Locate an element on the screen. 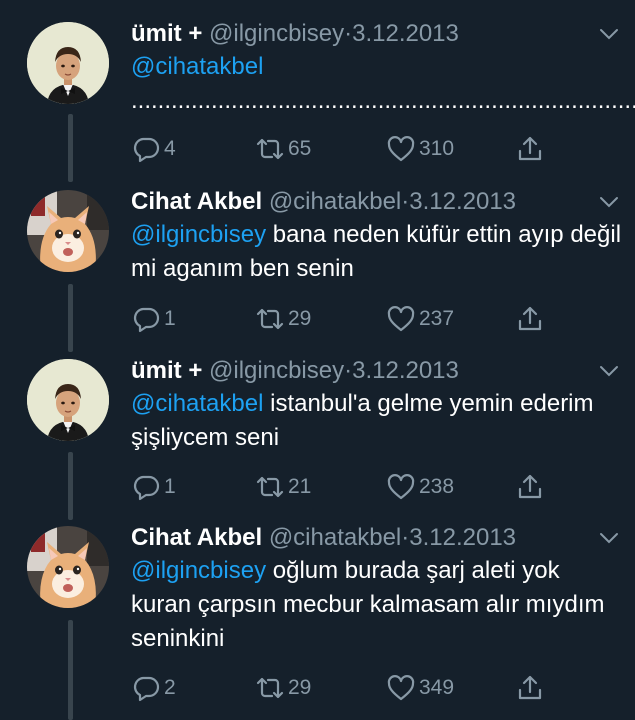  like-count: 238 is located at coordinates (437, 486).